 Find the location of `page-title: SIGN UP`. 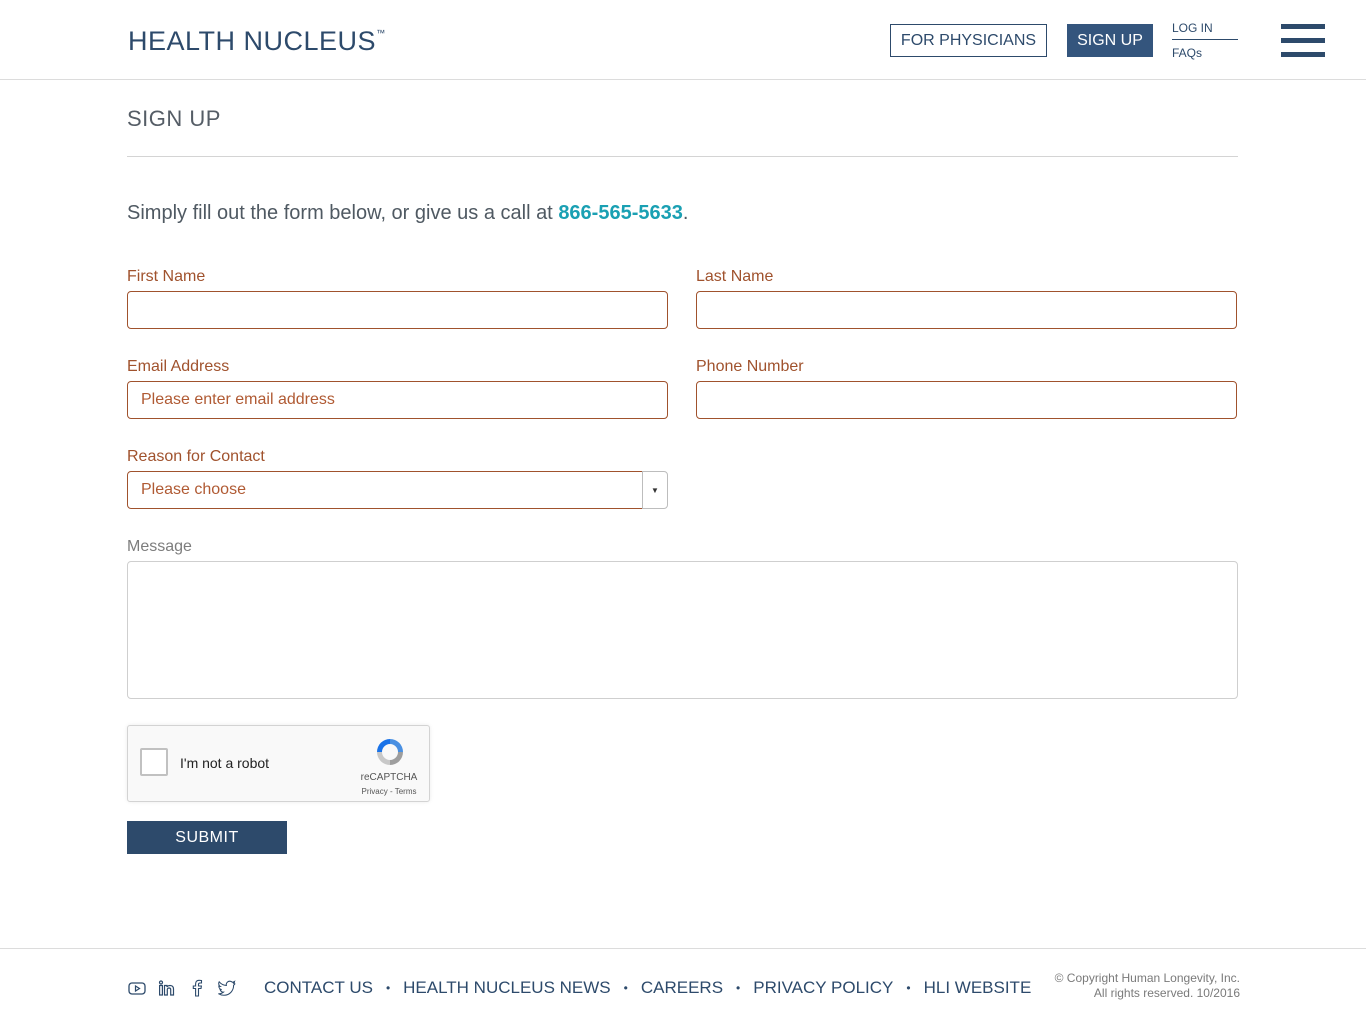

page-title: SIGN UP is located at coordinates (174, 118).